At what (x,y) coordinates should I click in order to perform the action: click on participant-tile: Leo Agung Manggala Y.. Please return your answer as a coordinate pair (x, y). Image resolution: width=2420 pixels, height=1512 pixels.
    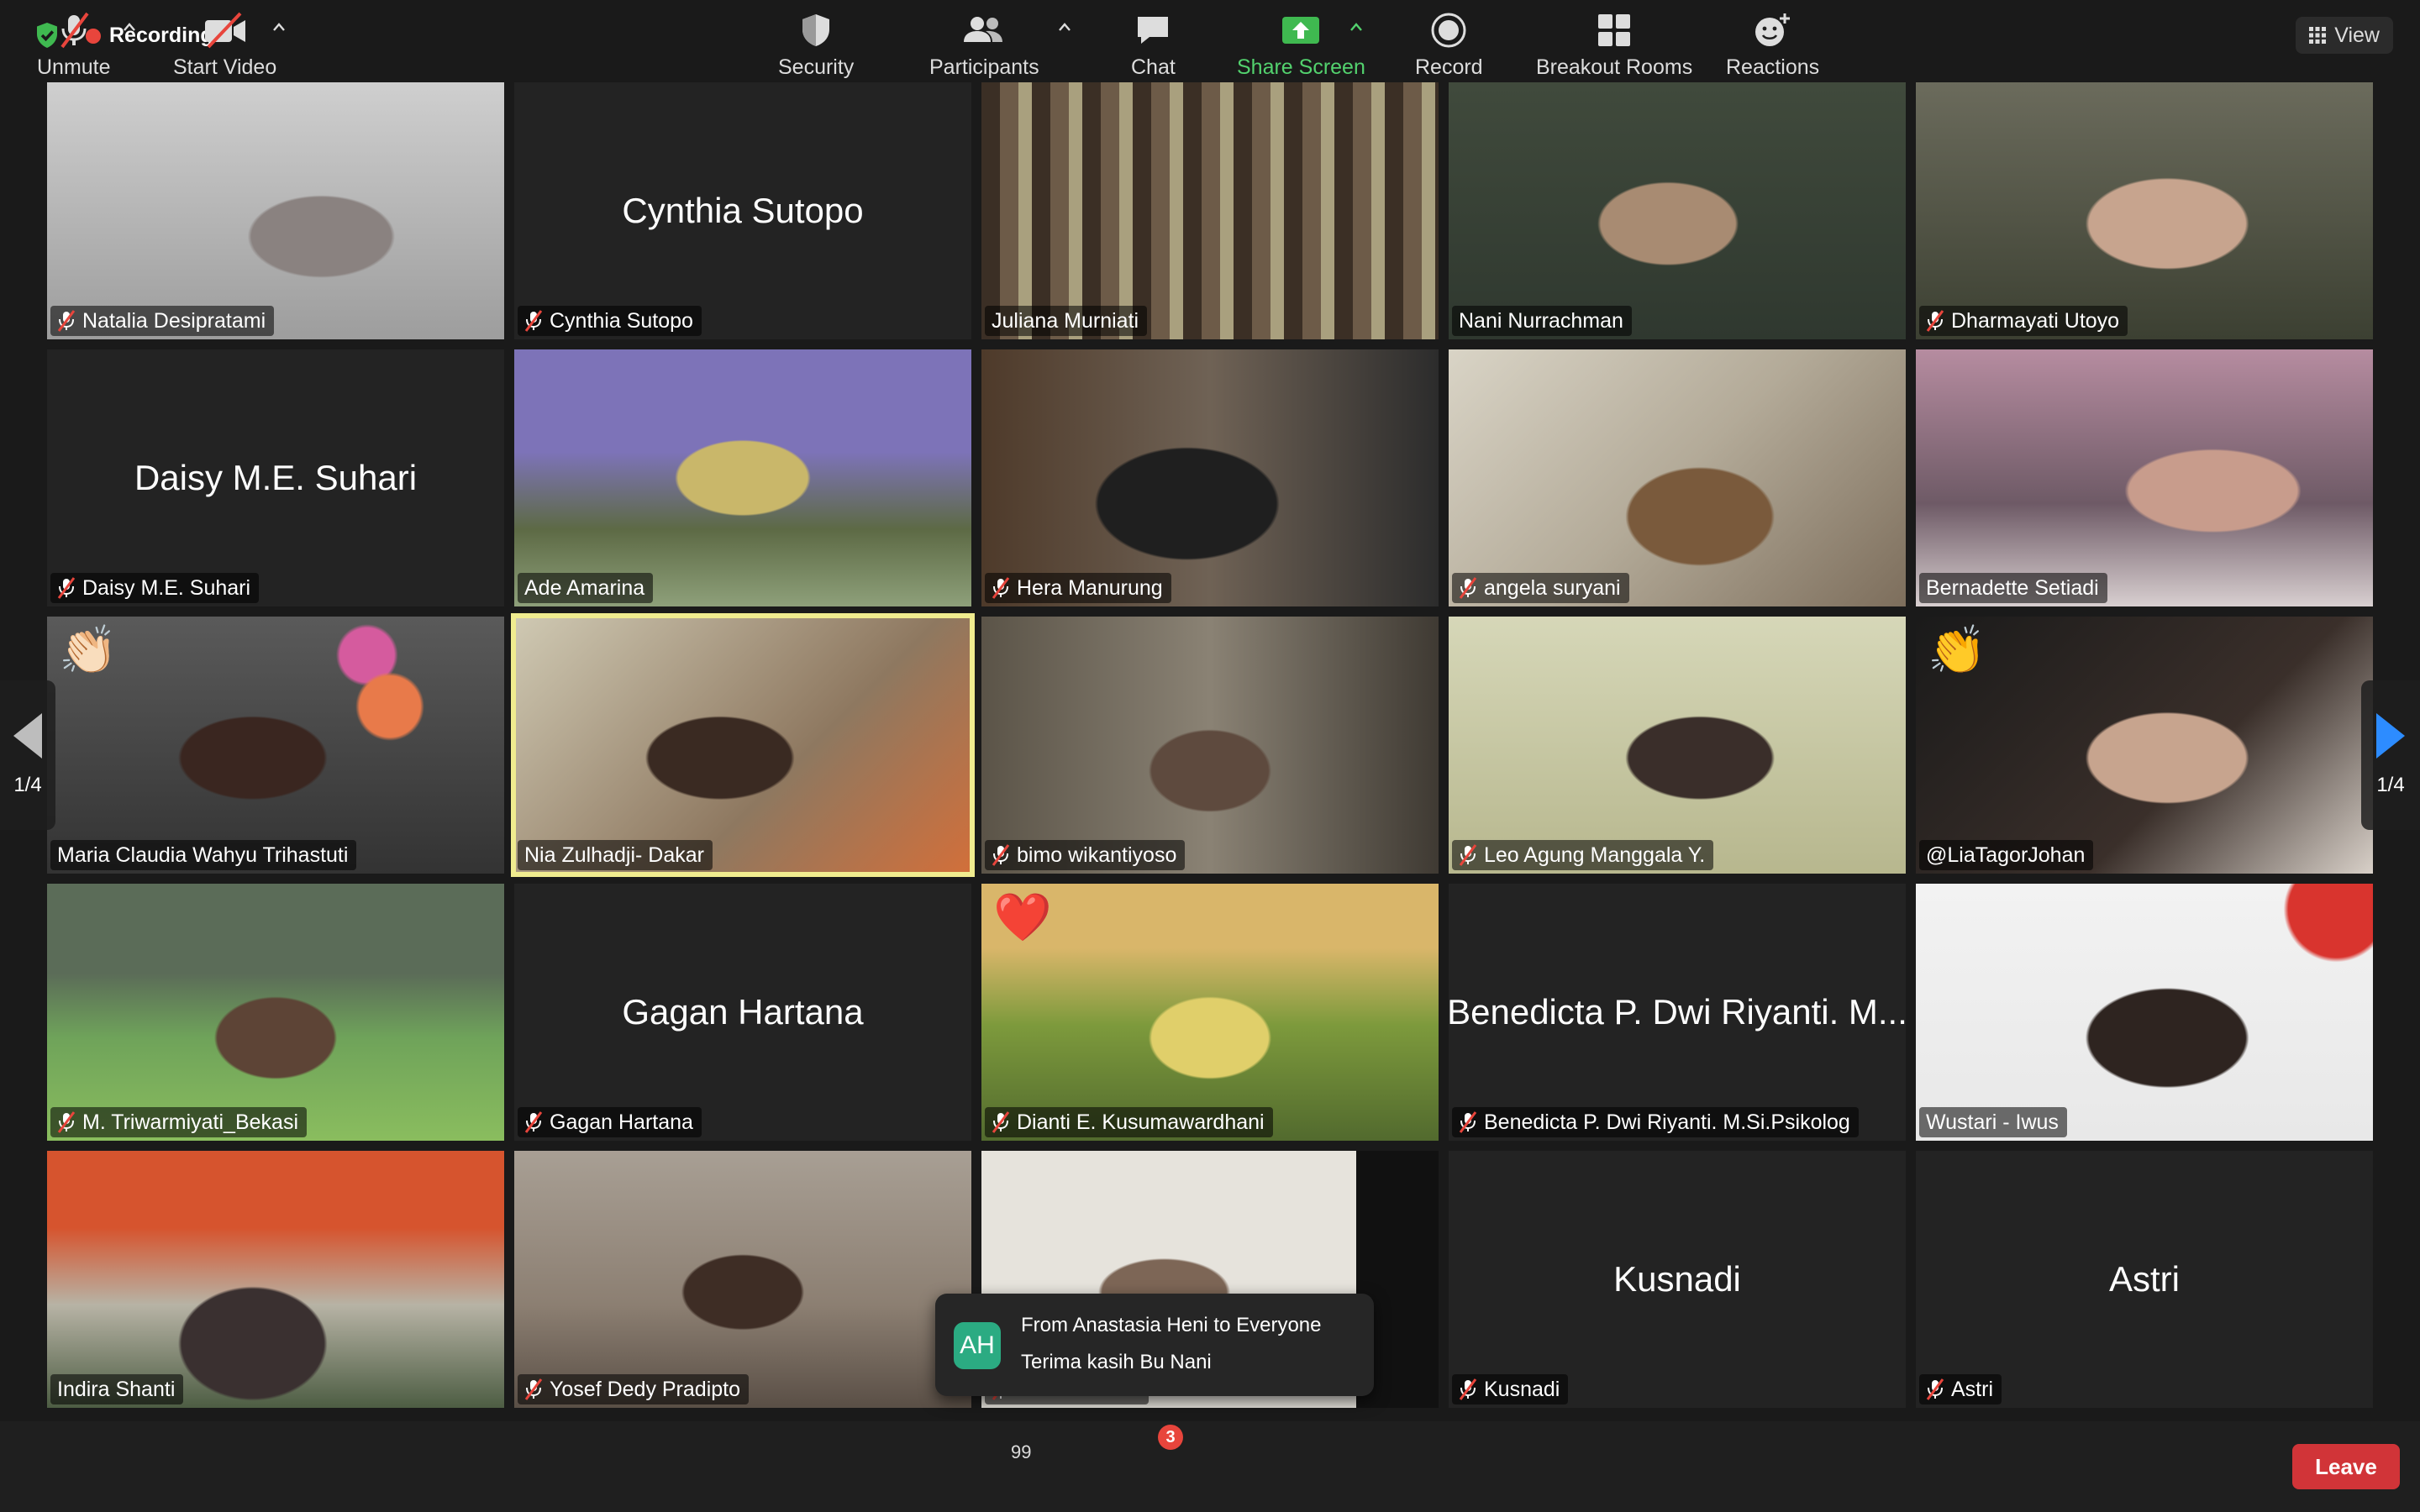
    Looking at the image, I should click on (1678, 745).